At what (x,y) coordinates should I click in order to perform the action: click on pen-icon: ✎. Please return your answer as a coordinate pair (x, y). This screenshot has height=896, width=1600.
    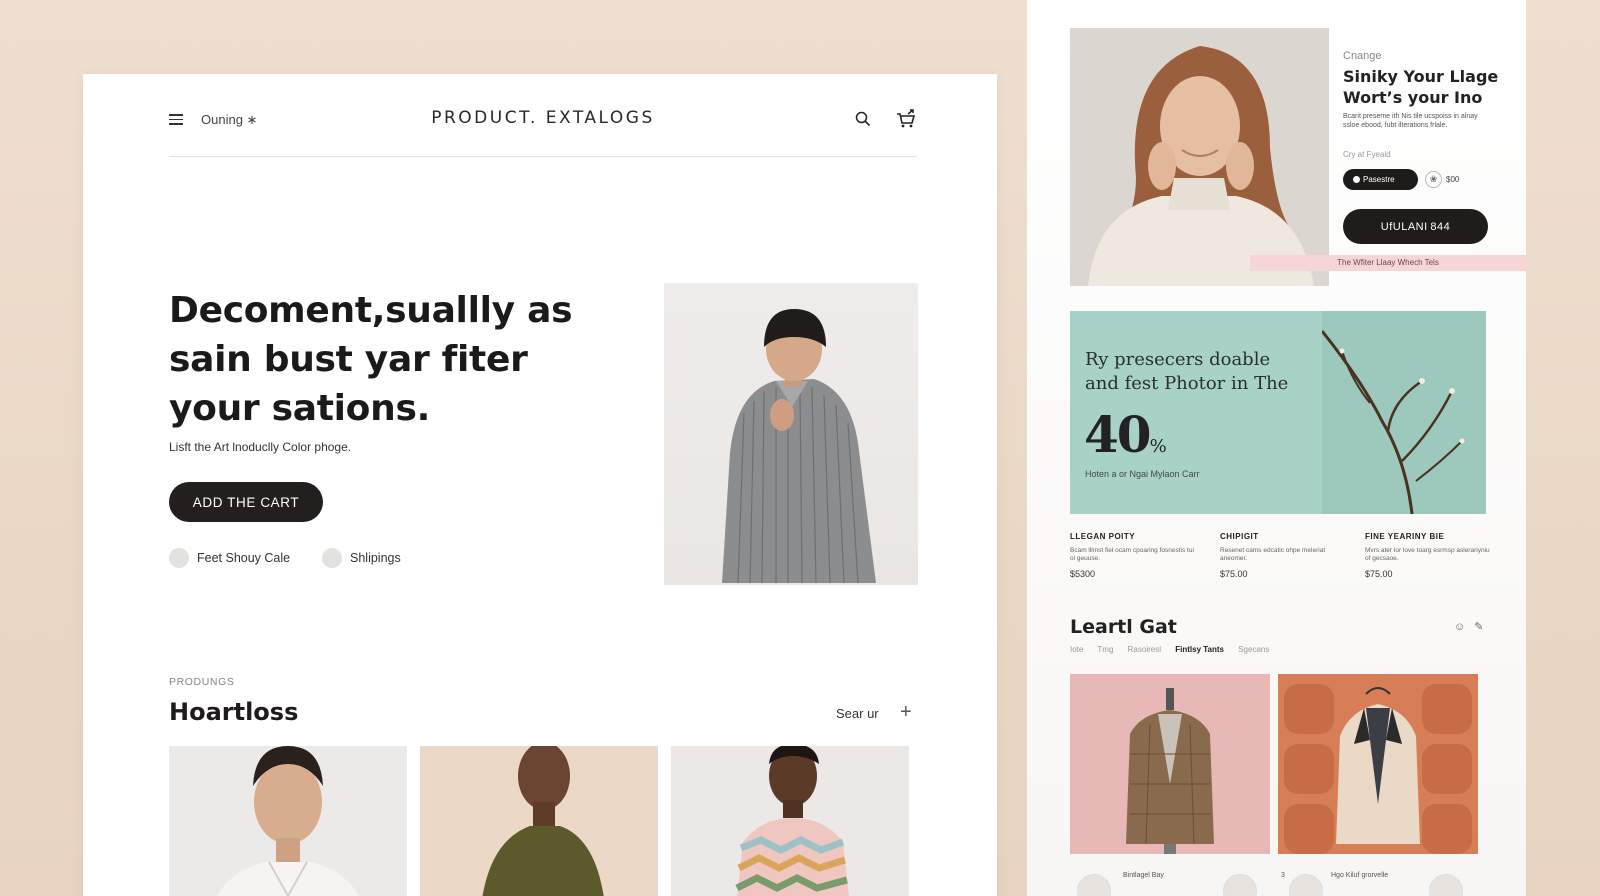
    Looking at the image, I should click on (1478, 627).